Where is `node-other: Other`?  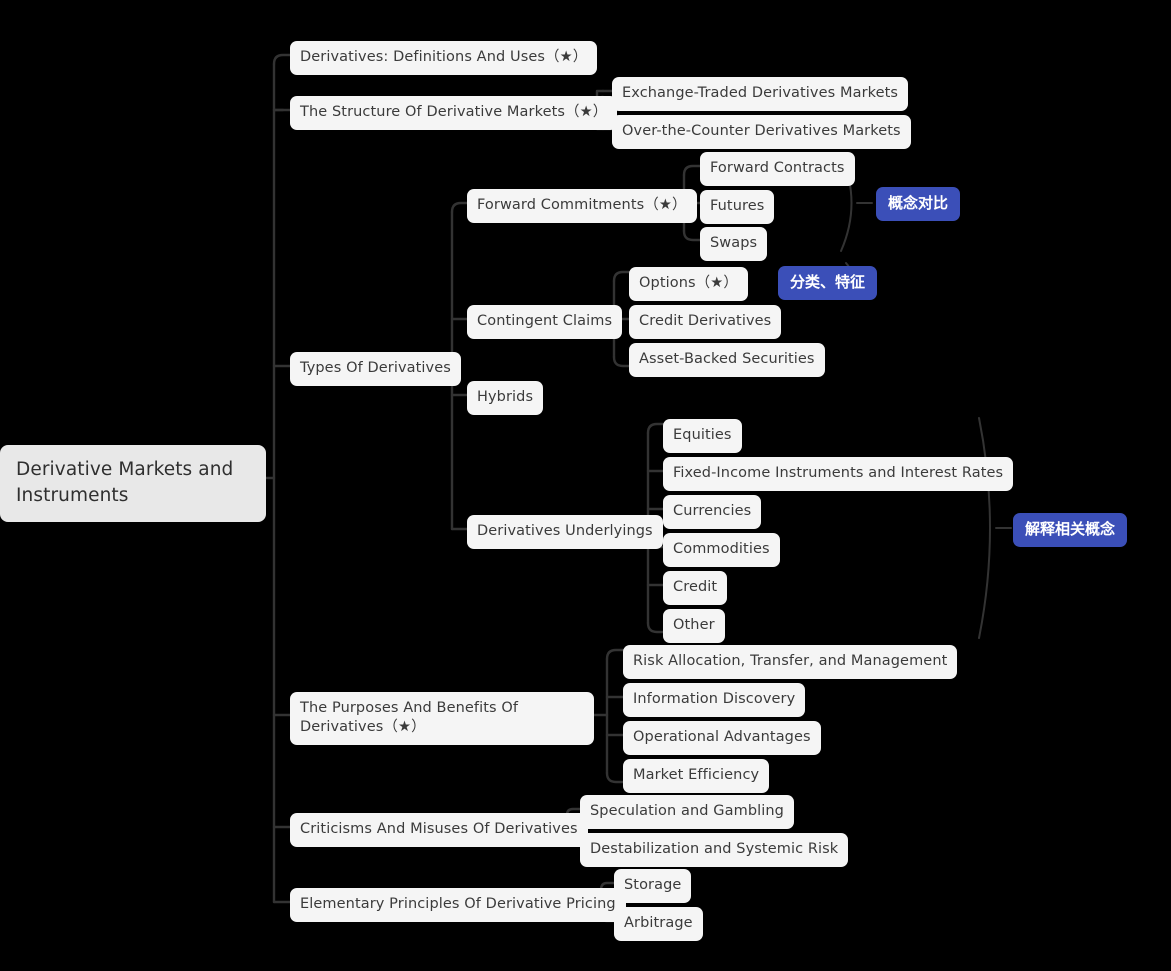
node-other: Other is located at coordinates (694, 626).